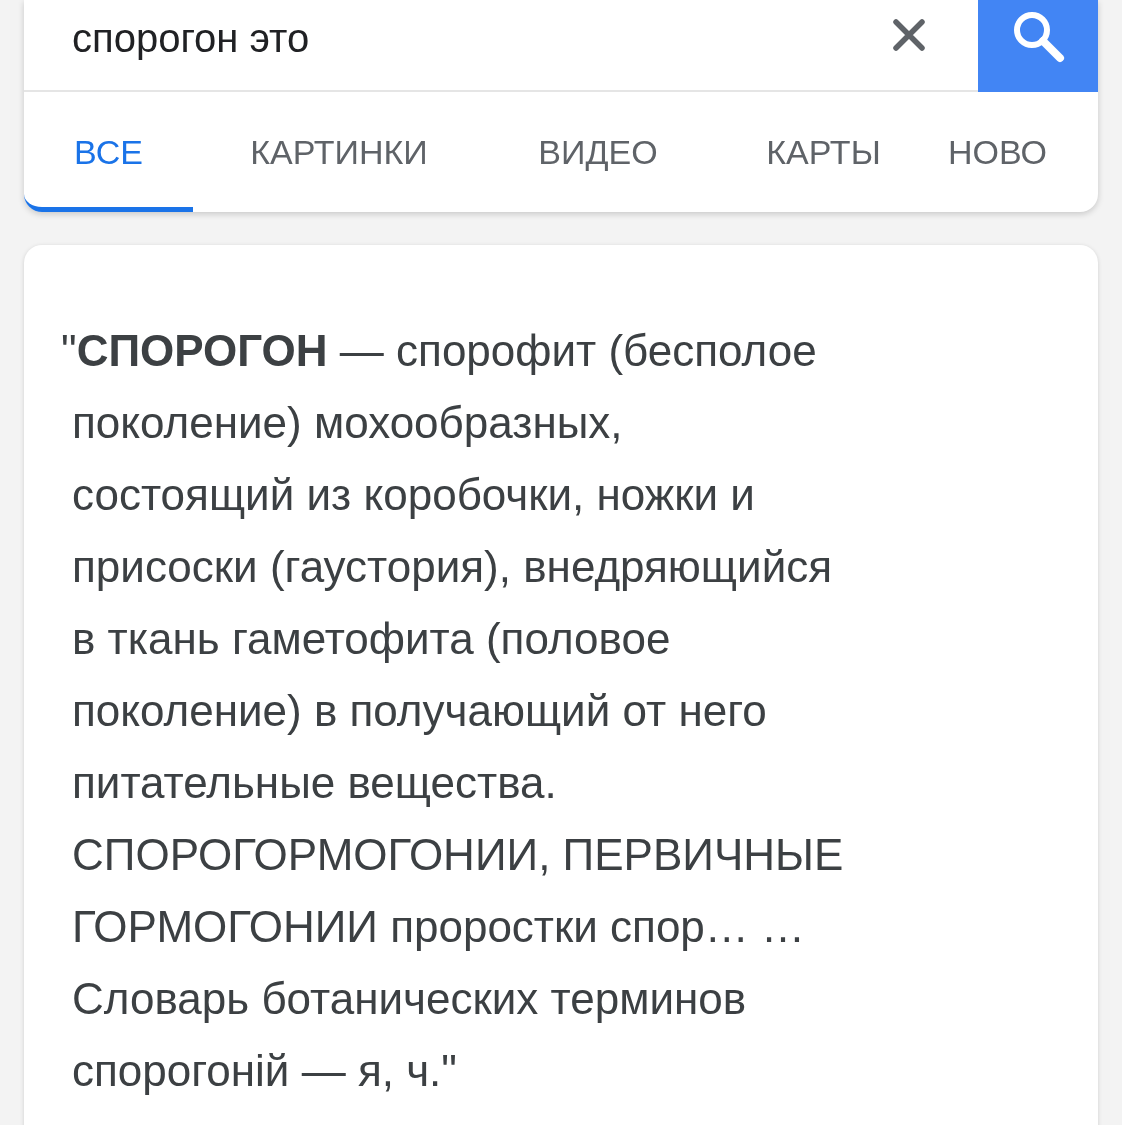 The width and height of the screenshot is (1122, 1125). What do you see at coordinates (339, 152) in the screenshot?
I see `tab: КАРТИНКИ` at bounding box center [339, 152].